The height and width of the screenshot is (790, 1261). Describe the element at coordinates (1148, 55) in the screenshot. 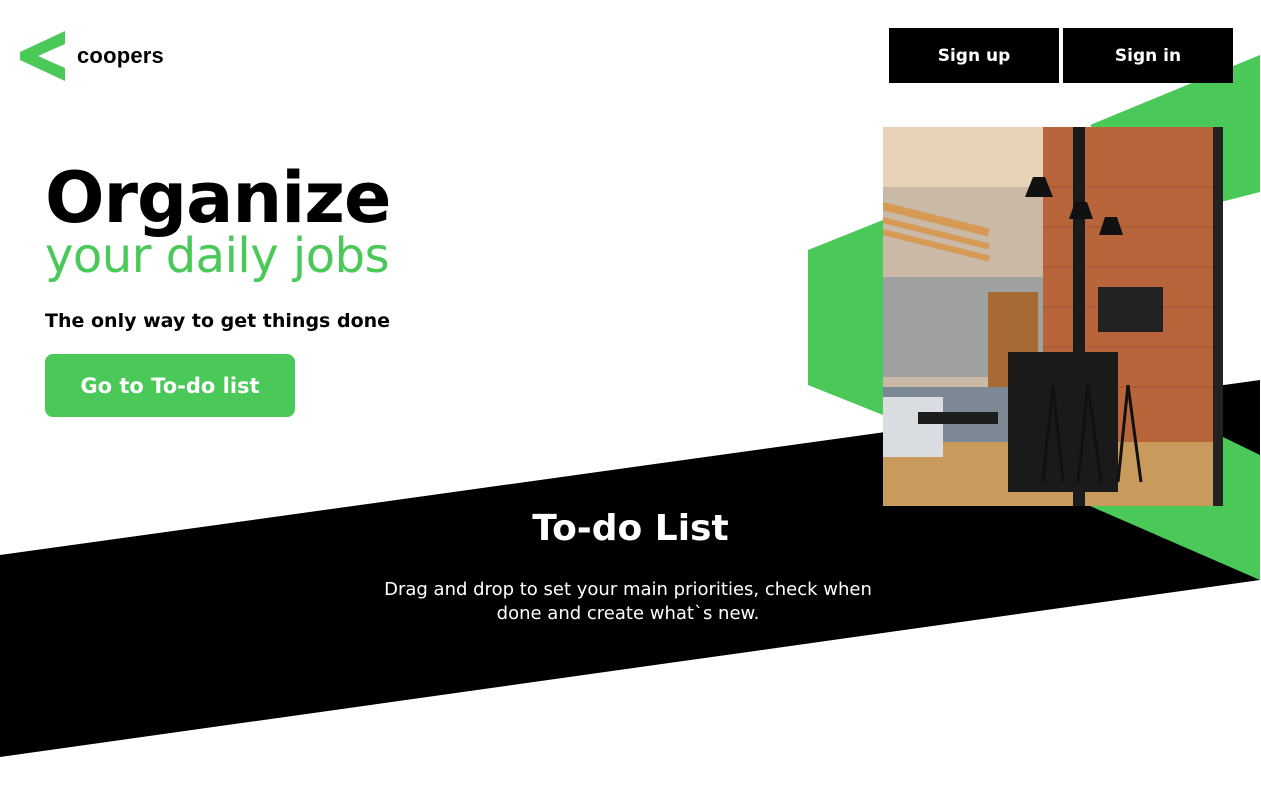

I see `sign-in-button: Sign in` at that location.